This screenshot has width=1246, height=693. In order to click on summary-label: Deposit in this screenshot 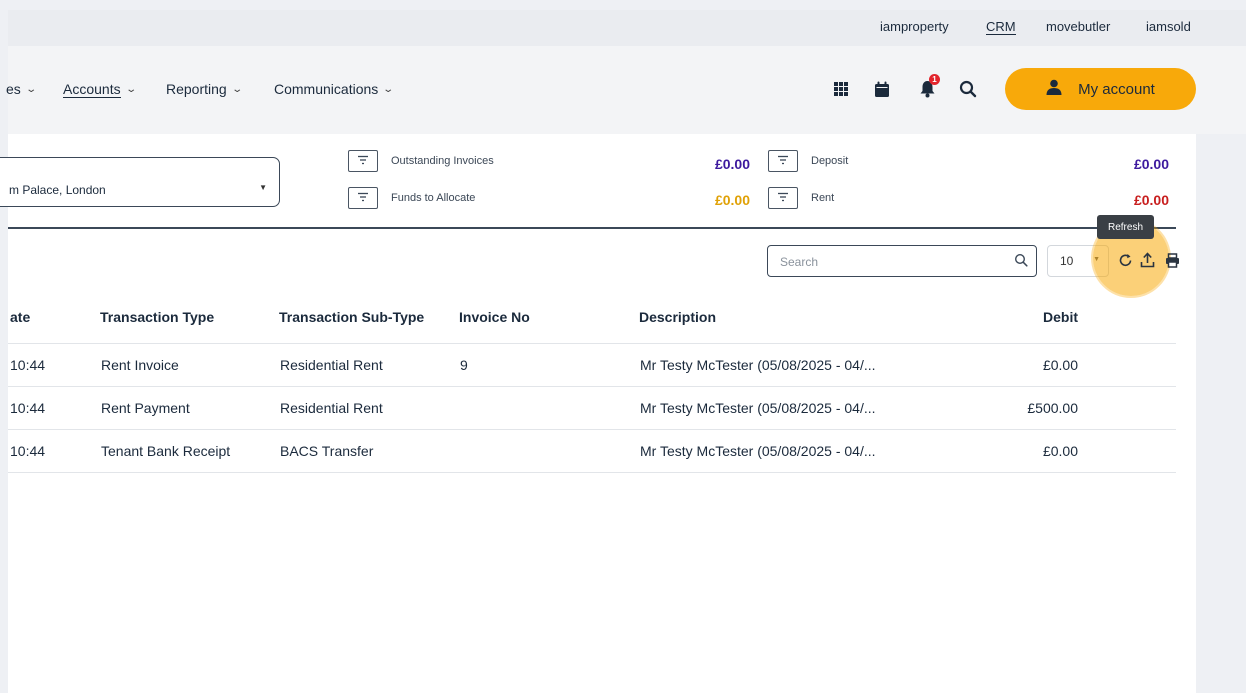, I will do `click(830, 161)`.